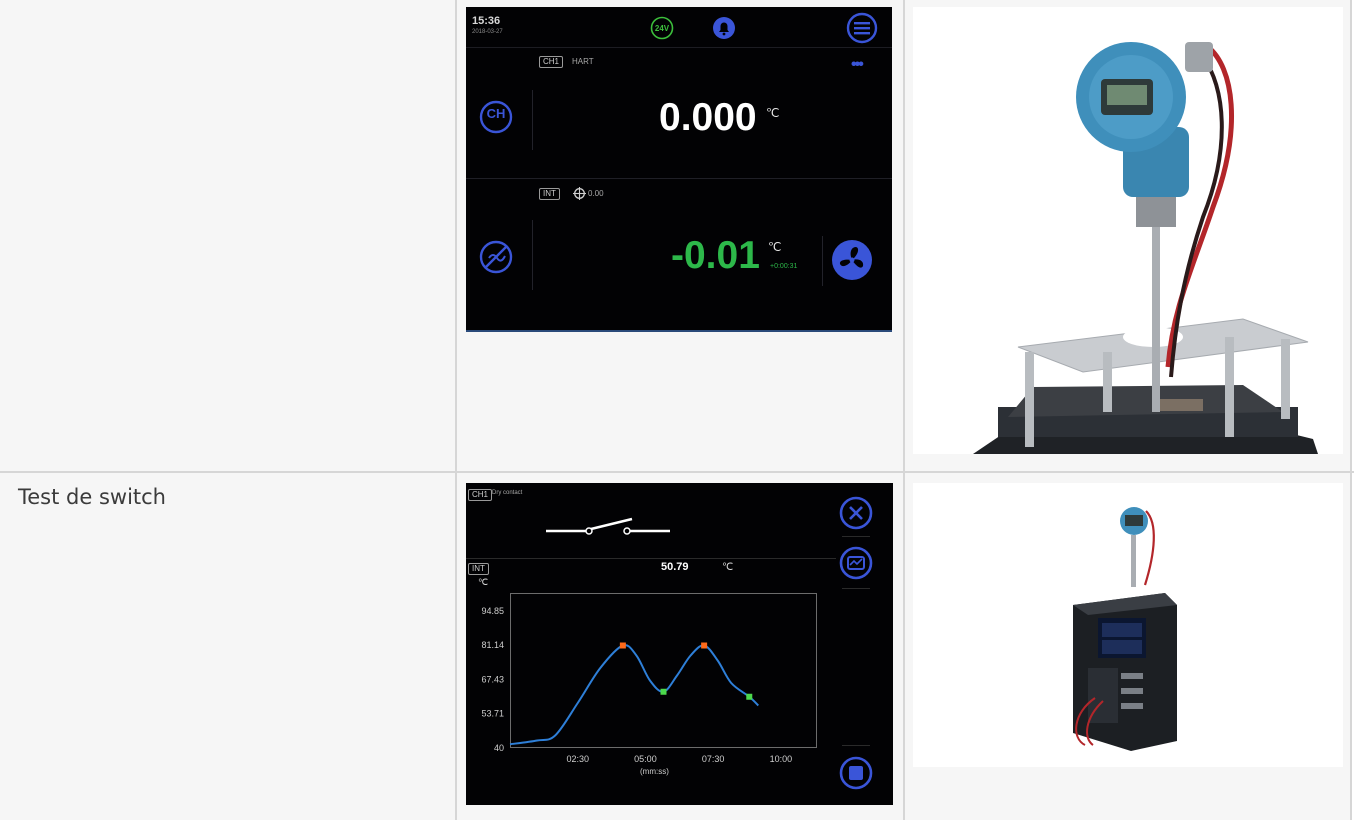  What do you see at coordinates (92, 497) in the screenshot?
I see `row-label-switch-test: Test de switch` at bounding box center [92, 497].